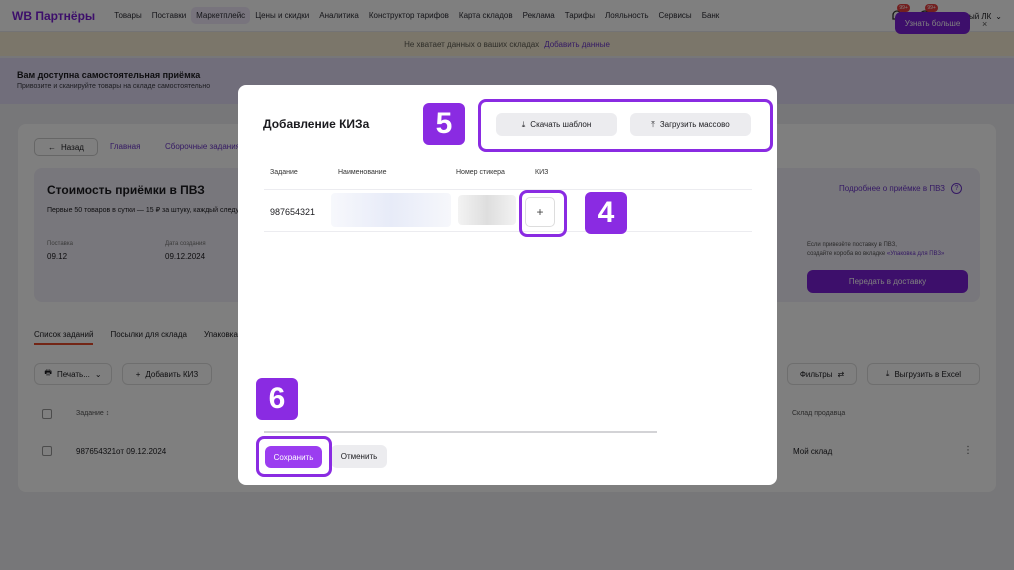 The image size is (1014, 570). Describe the element at coordinates (391, 210) in the screenshot. I see `blurred-name` at that location.